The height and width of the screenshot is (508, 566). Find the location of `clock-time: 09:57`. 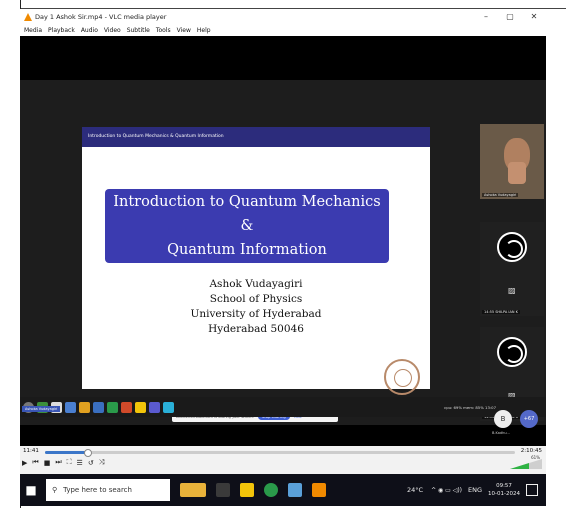

clock-time: 09:57 is located at coordinates (504, 486).